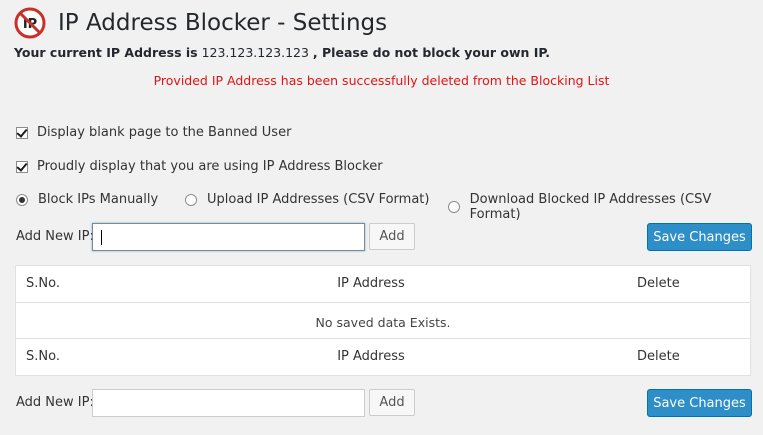 The height and width of the screenshot is (435, 763). Describe the element at coordinates (392, 236) in the screenshot. I see `add-ip-button: Add` at that location.